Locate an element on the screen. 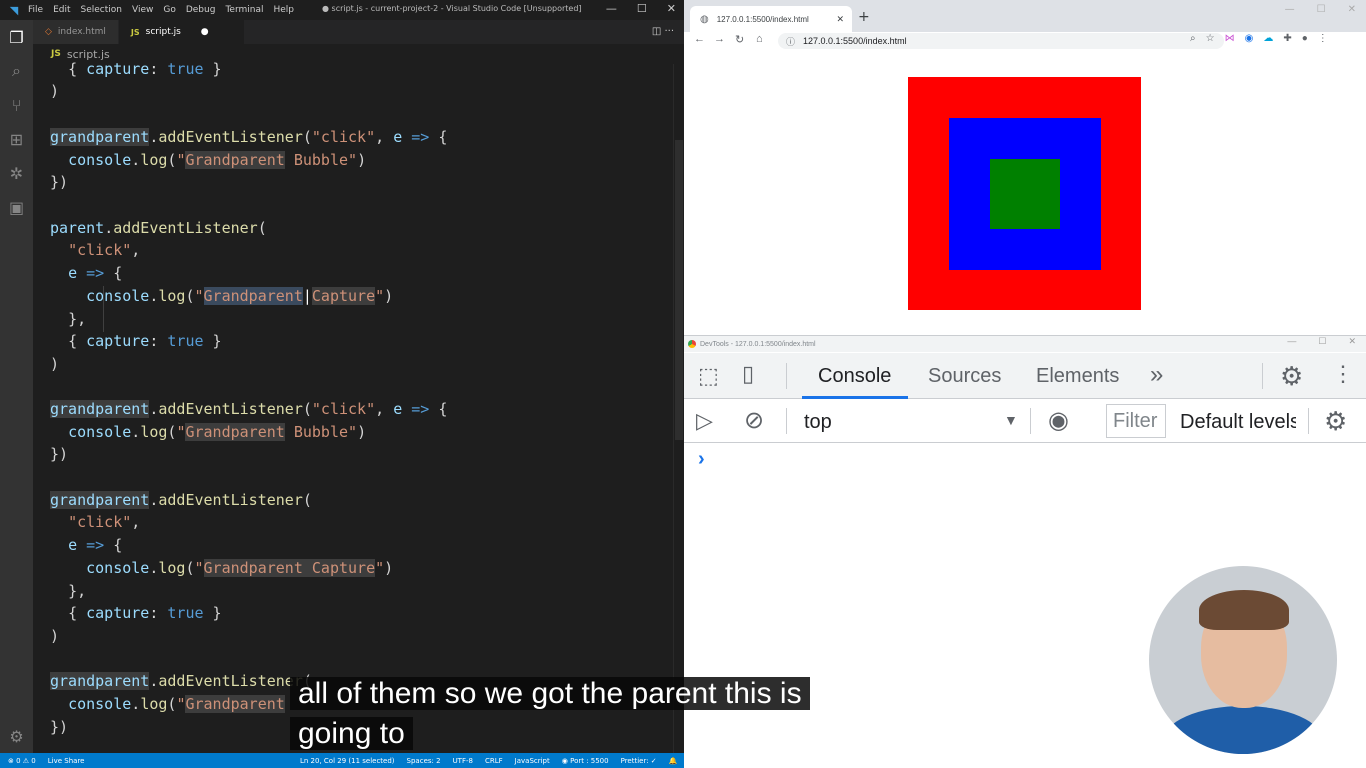 This screenshot has height=768, width=1366. tab-label: script.js is located at coordinates (163, 32).